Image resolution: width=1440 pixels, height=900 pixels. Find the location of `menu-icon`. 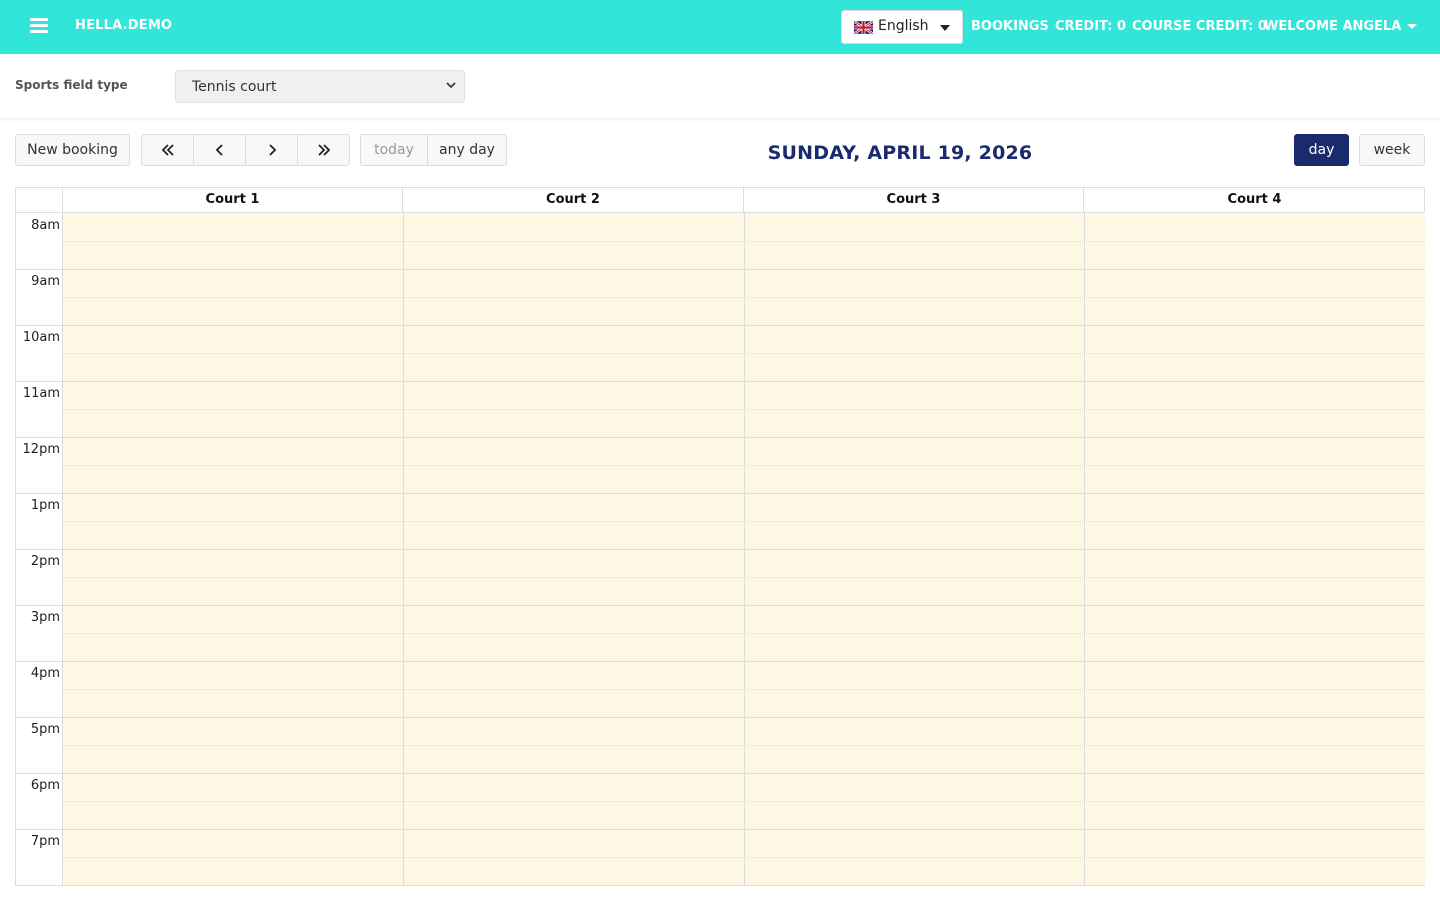

menu-icon is located at coordinates (39, 26).